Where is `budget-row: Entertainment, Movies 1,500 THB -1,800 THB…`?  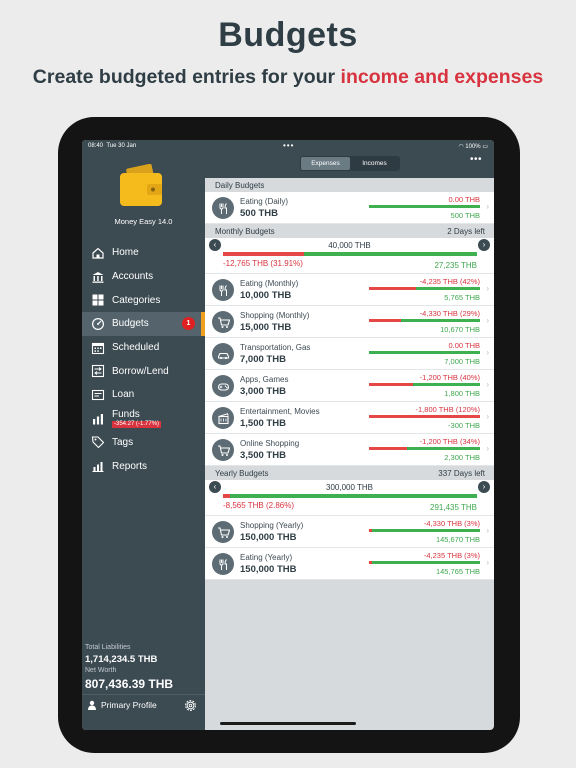
budget-row: Entertainment, Movies 1,500 THB -1,800 THB… is located at coordinates (349, 418).